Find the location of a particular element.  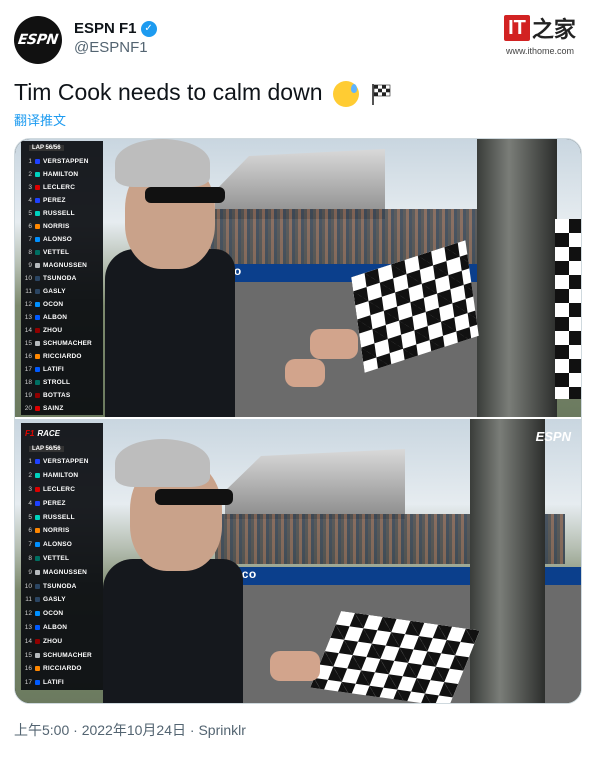

timing-position: 4 is located at coordinates (30, 200).